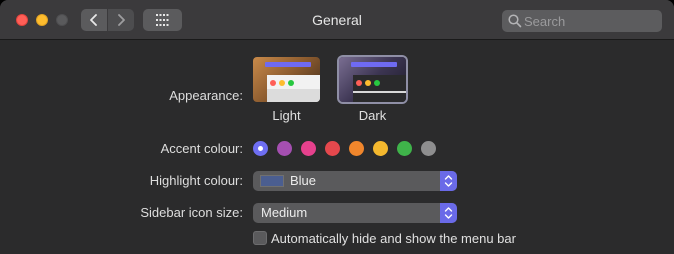 This screenshot has width=674, height=254. I want to click on appearance-dark-label: Dark, so click(372, 115).